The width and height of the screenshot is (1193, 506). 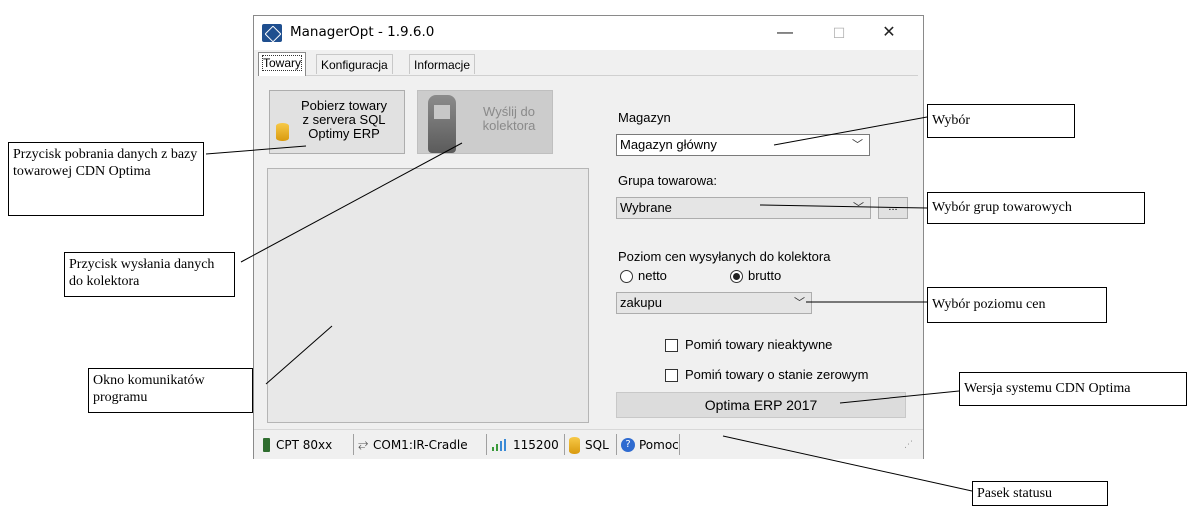 I want to click on status-sql: SQL, so click(x=597, y=445).